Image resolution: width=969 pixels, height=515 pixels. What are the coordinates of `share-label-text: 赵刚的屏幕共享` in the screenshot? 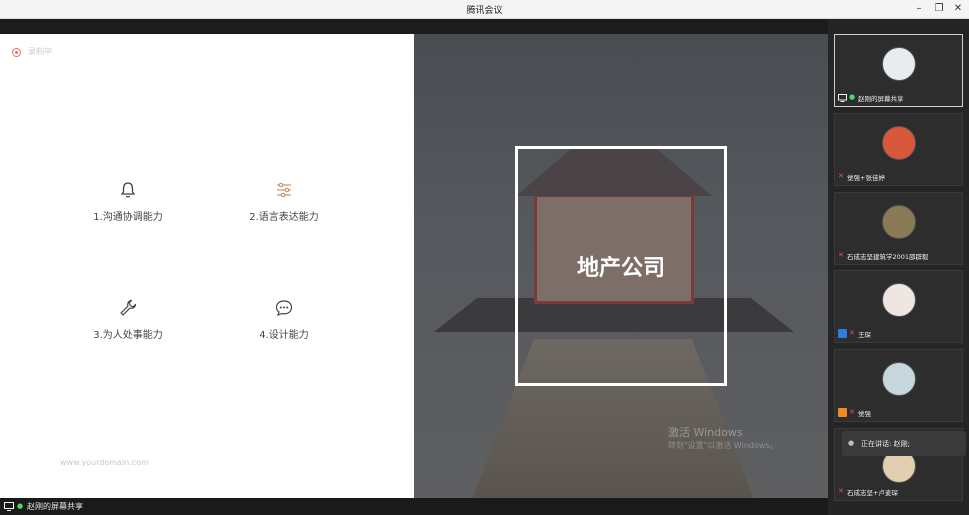 It's located at (55, 506).